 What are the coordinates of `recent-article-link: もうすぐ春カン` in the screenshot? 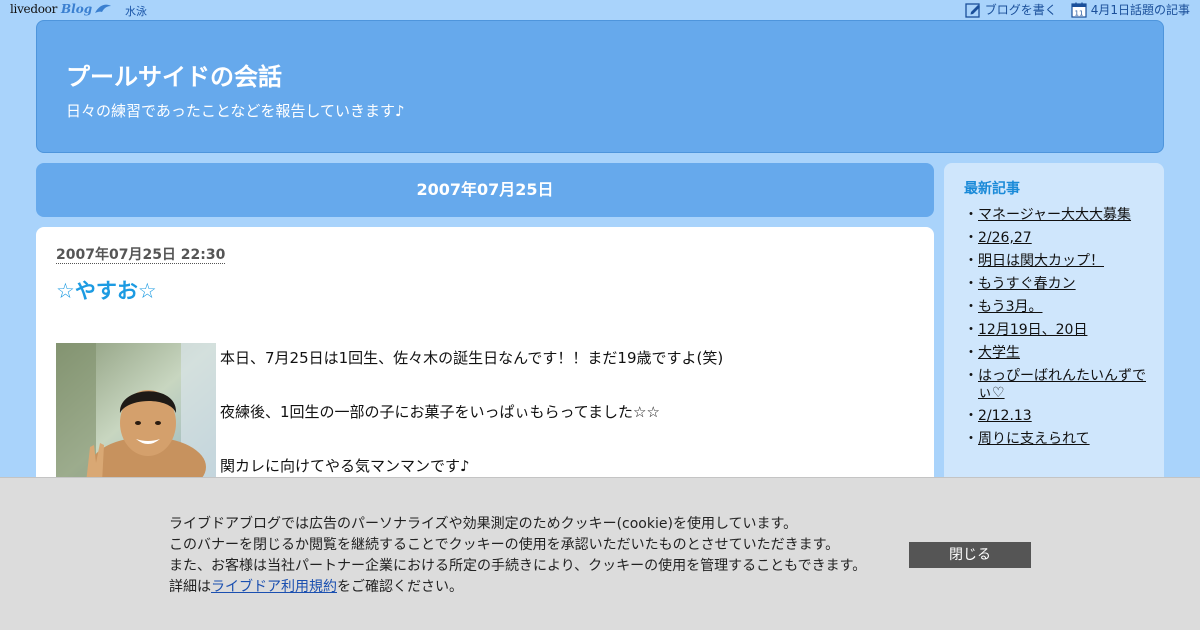 It's located at (1027, 284).